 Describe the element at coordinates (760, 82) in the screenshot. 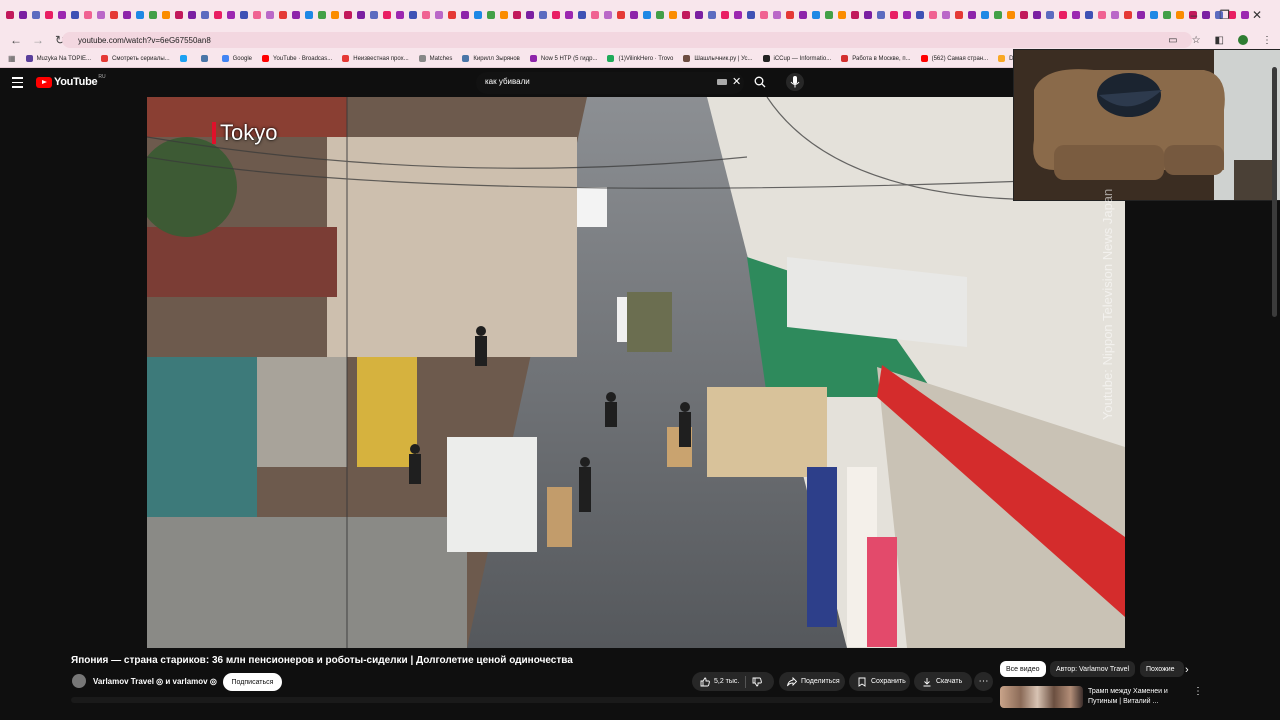

I see `search-icon` at that location.